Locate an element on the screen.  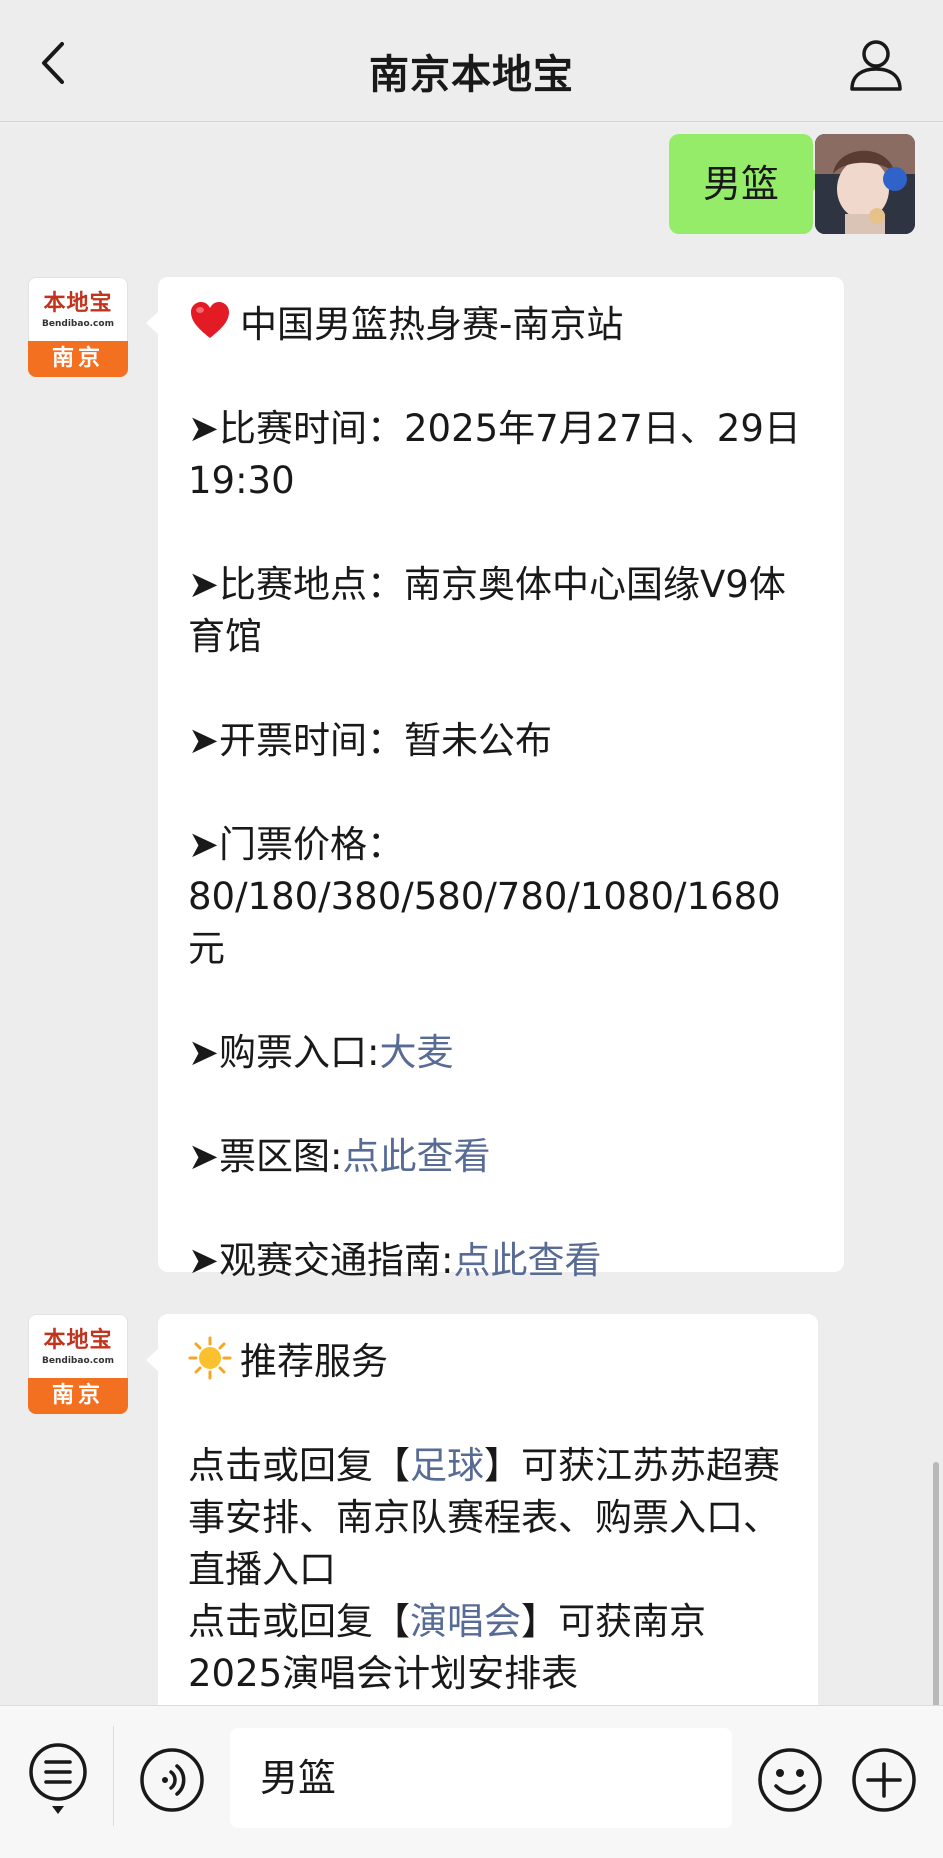
emoji-icon is located at coordinates (790, 1780).